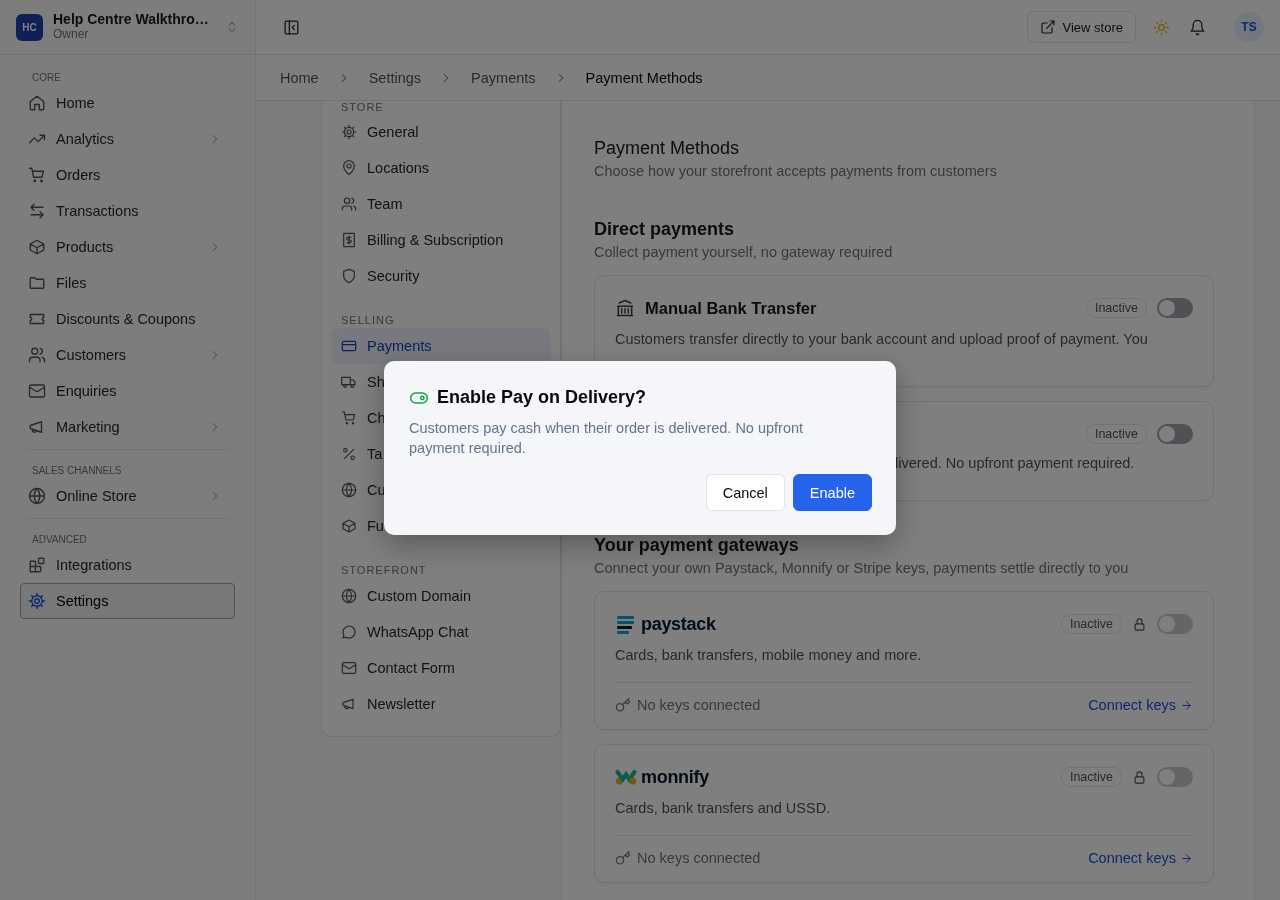 The image size is (1280, 900). Describe the element at coordinates (542, 397) in the screenshot. I see `dialog-title: Enable Pay on Delivery?` at that location.